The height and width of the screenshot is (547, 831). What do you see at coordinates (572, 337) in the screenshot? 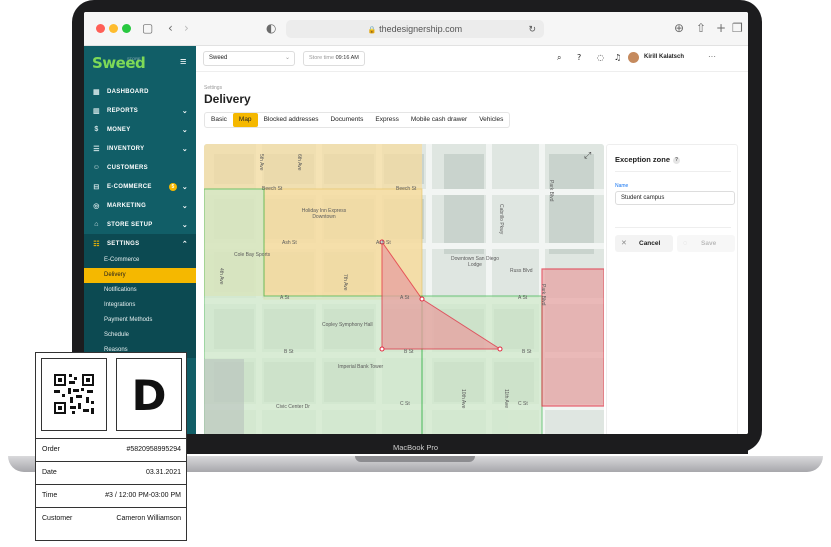
I see `zone-red` at bounding box center [572, 337].